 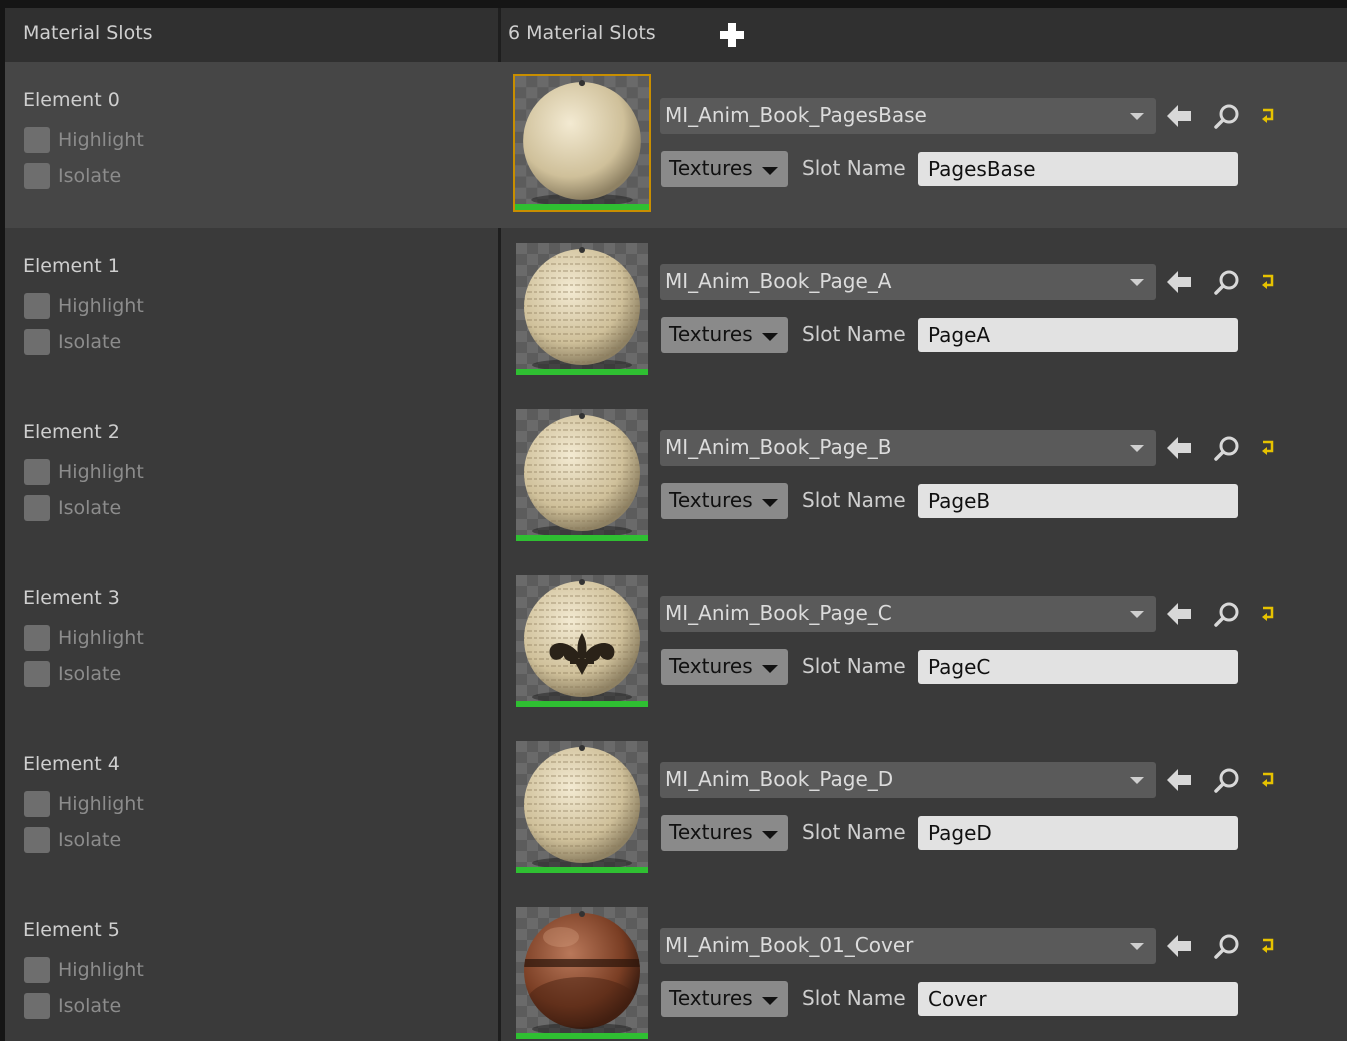 I want to click on element-label: Element 2, so click(x=71, y=432).